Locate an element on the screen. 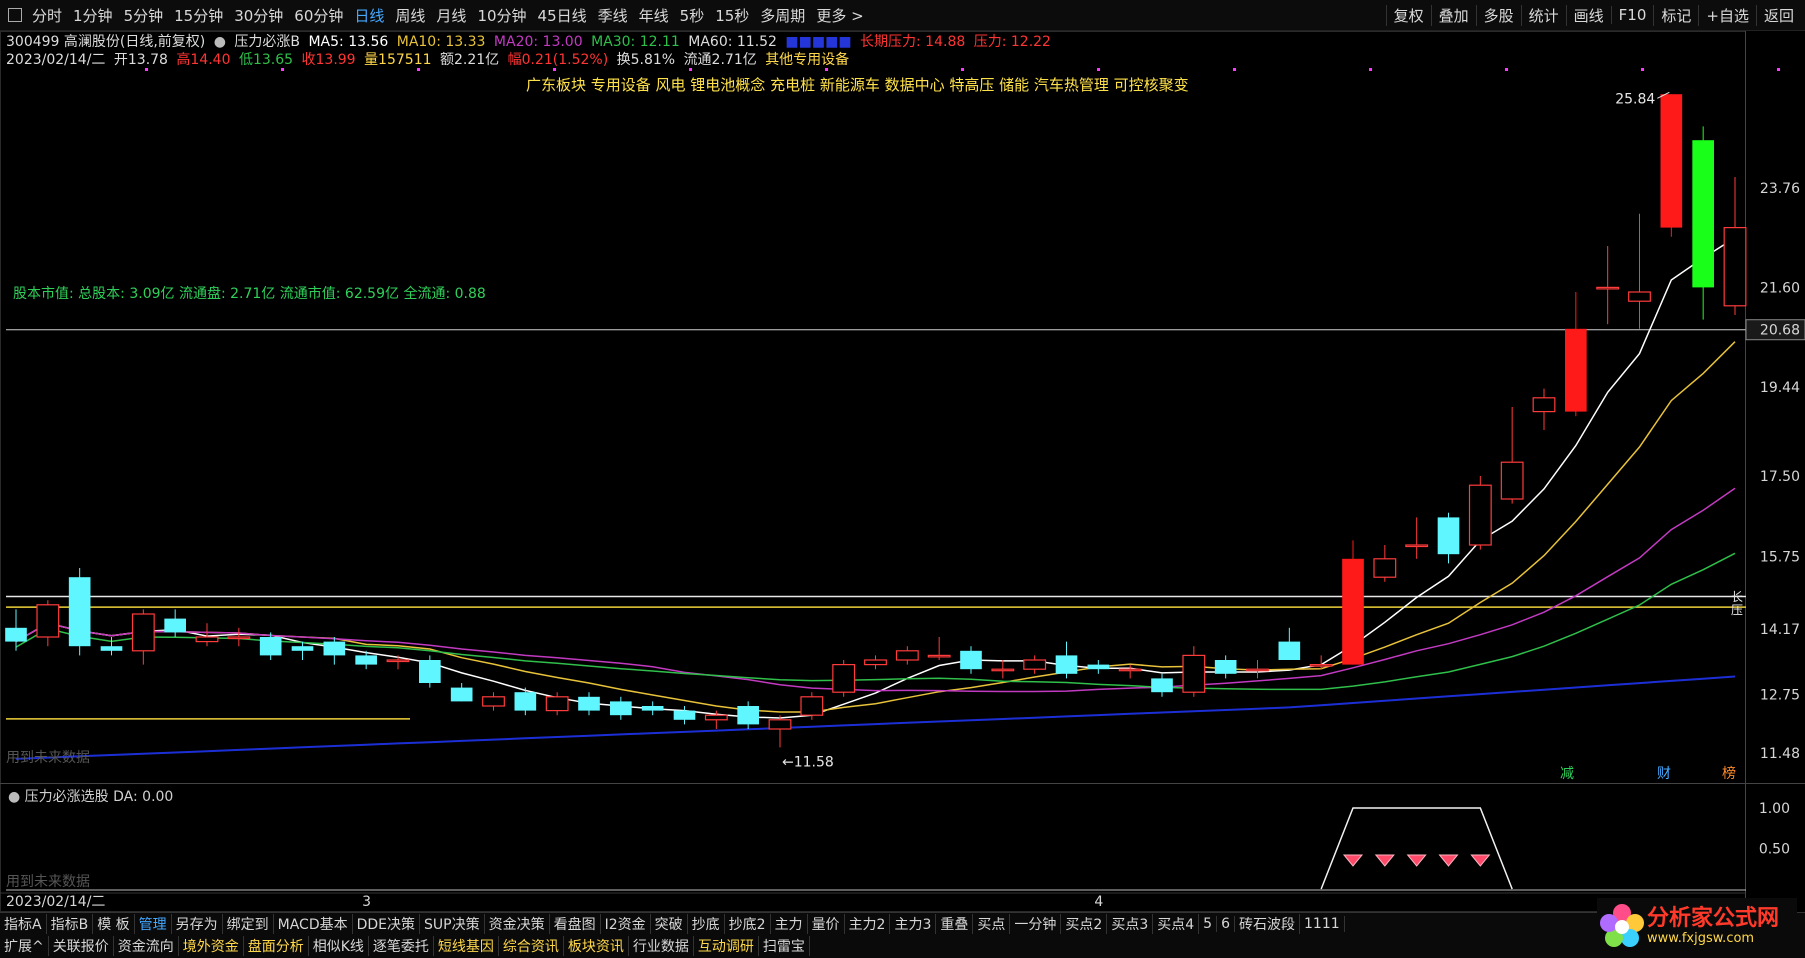 The width and height of the screenshot is (1805, 958). indicator-tab: DDE决策 is located at coordinates (387, 924).